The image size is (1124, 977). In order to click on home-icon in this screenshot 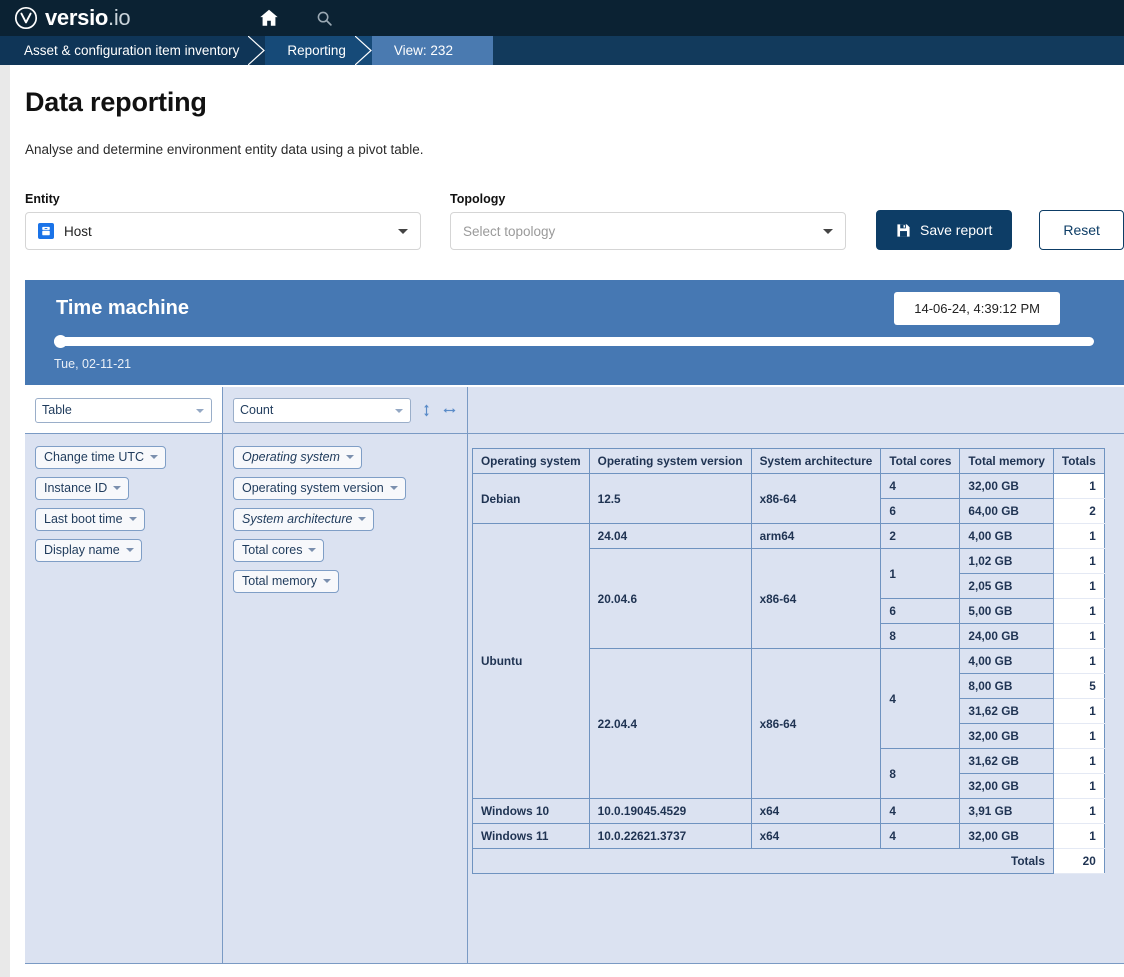, I will do `click(269, 18)`.